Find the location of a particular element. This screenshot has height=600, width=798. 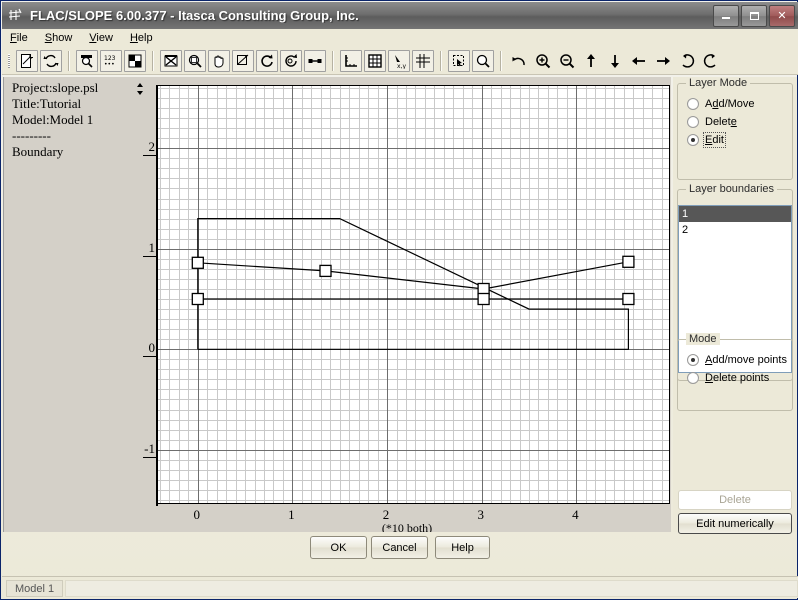

toolbar-grip is located at coordinates (9, 61).